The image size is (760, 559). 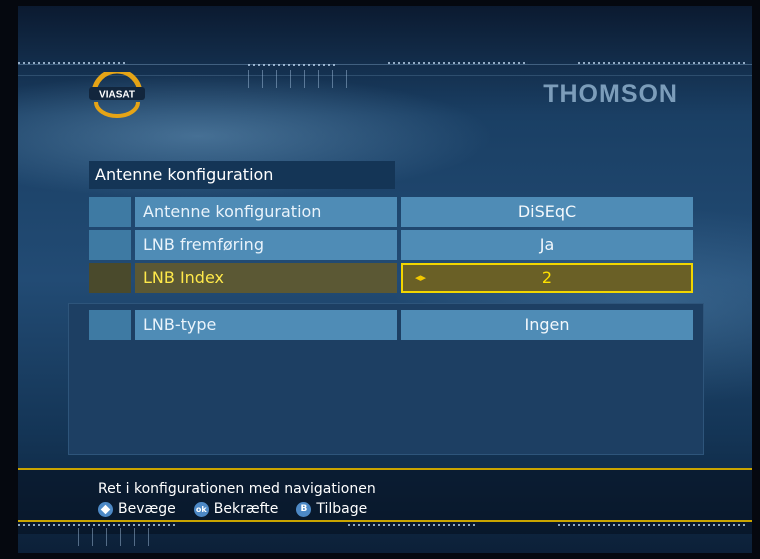 I want to click on legend-label: Bevæge, so click(x=147, y=509).